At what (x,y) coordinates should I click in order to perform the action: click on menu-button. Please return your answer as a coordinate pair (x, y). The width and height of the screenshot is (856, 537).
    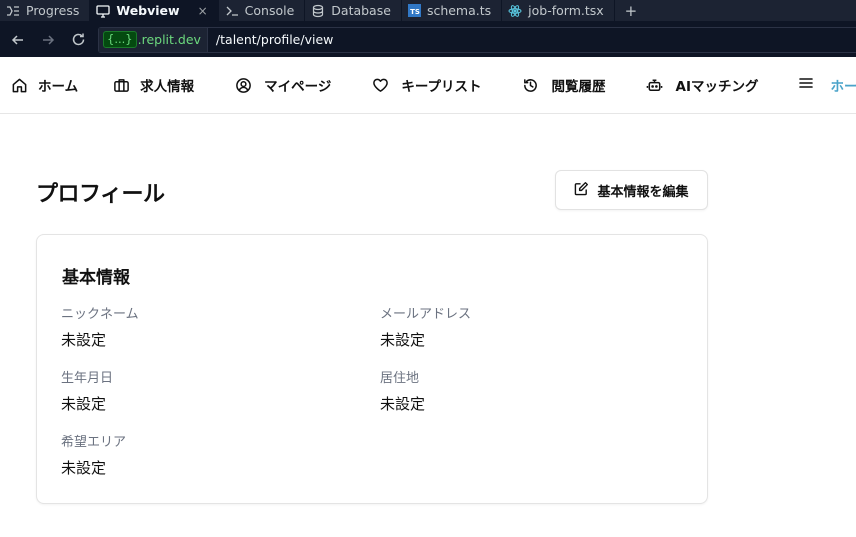
    Looking at the image, I should click on (806, 85).